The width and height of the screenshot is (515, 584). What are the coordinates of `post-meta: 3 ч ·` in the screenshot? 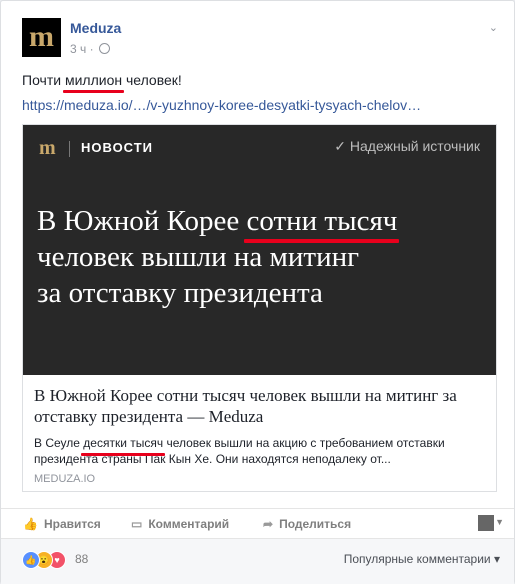 It's located at (90, 49).